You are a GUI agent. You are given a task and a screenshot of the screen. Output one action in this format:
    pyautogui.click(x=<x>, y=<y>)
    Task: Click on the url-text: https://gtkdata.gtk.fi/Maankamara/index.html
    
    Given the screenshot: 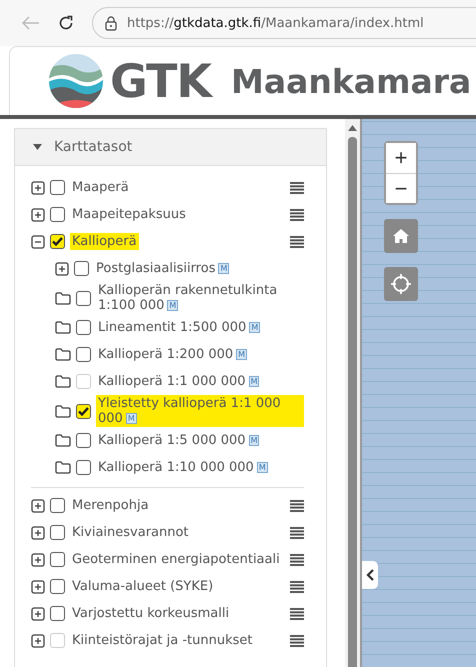 What is the action you would take?
    pyautogui.click(x=275, y=23)
    